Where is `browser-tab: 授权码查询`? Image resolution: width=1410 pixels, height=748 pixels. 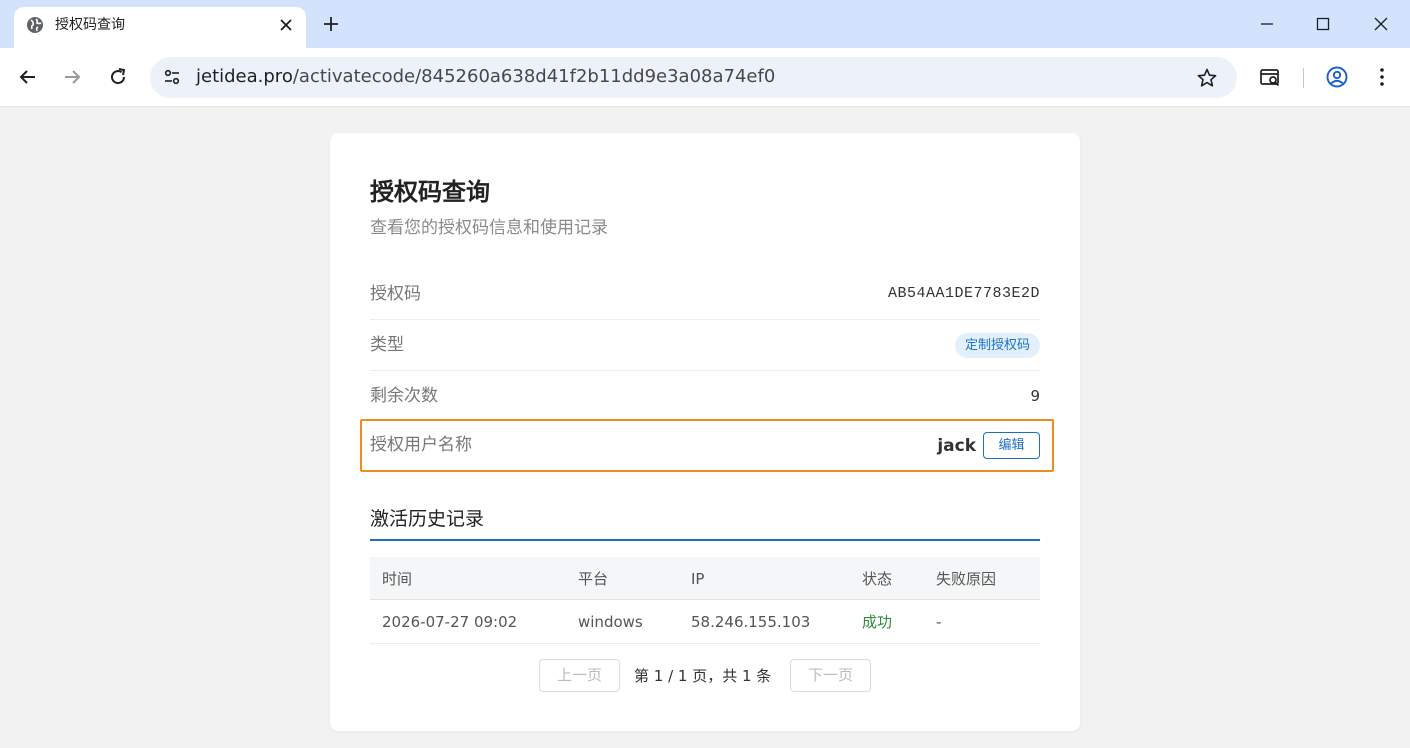
browser-tab: 授权码查询 is located at coordinates (160, 27).